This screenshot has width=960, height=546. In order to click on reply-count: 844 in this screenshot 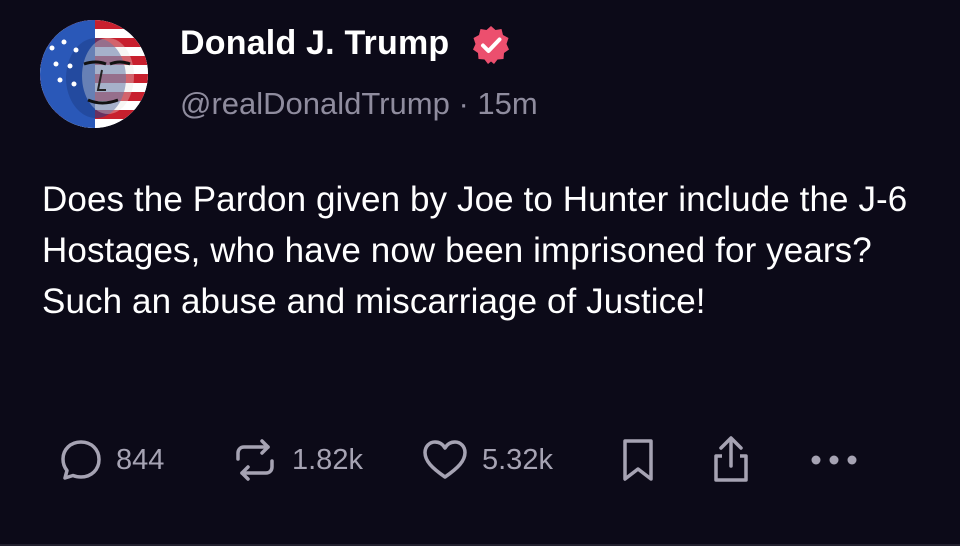, I will do `click(140, 459)`.